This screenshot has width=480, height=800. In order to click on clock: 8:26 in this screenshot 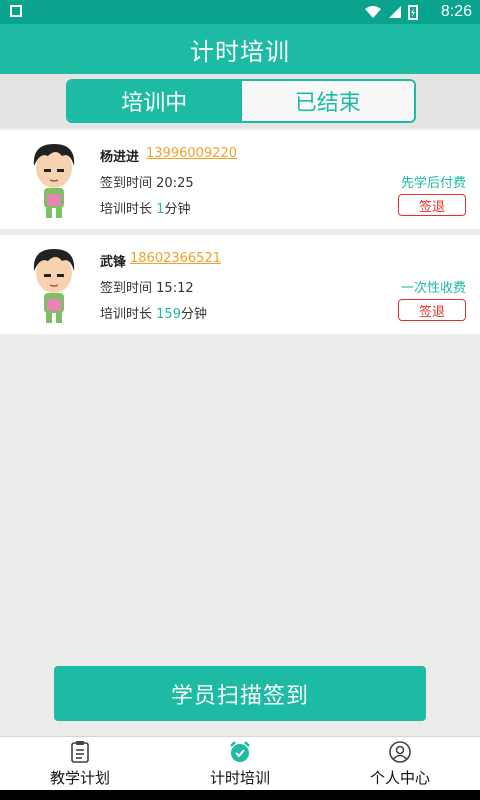, I will do `click(456, 11)`.